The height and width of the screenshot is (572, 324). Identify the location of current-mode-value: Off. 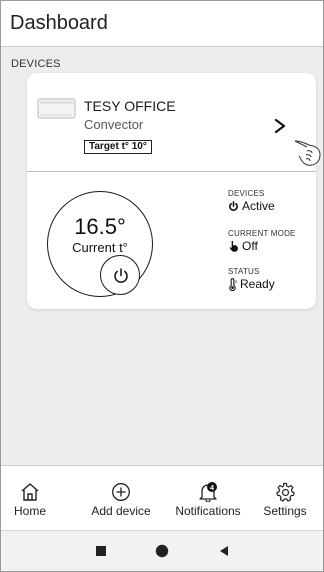
(250, 246).